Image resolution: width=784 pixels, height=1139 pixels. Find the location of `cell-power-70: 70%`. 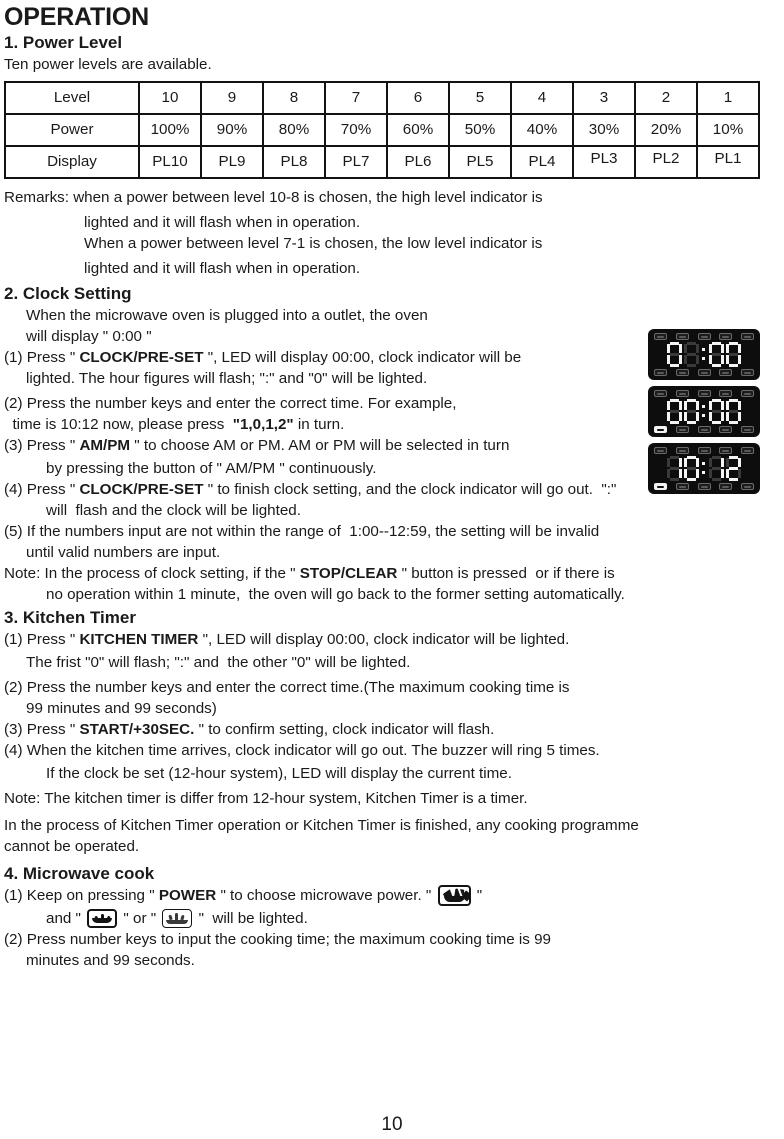

cell-power-70: 70% is located at coordinates (356, 130).